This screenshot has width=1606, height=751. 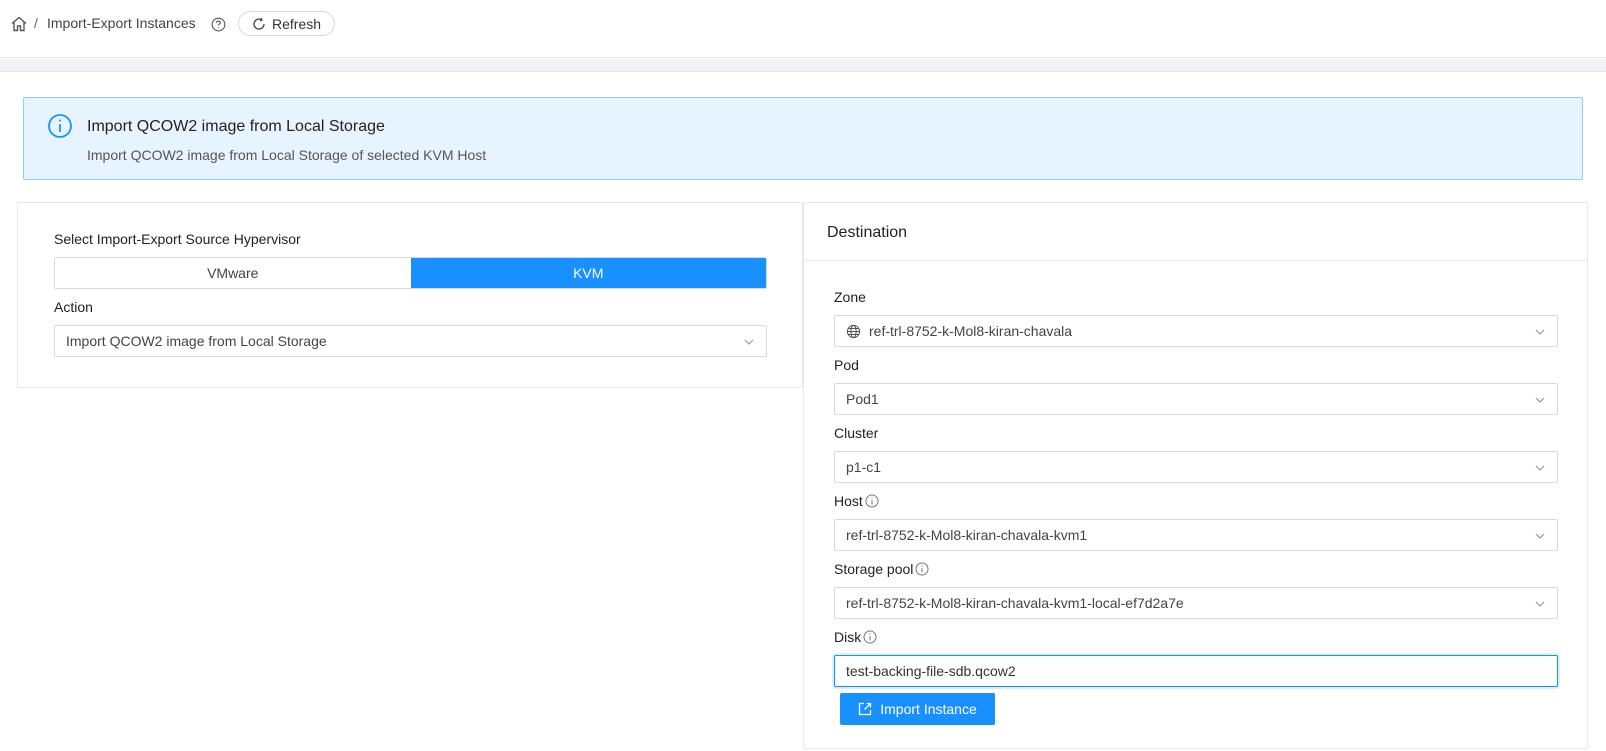 I want to click on top-bar: / Import-Export Instances Refresh, so click(x=803, y=29).